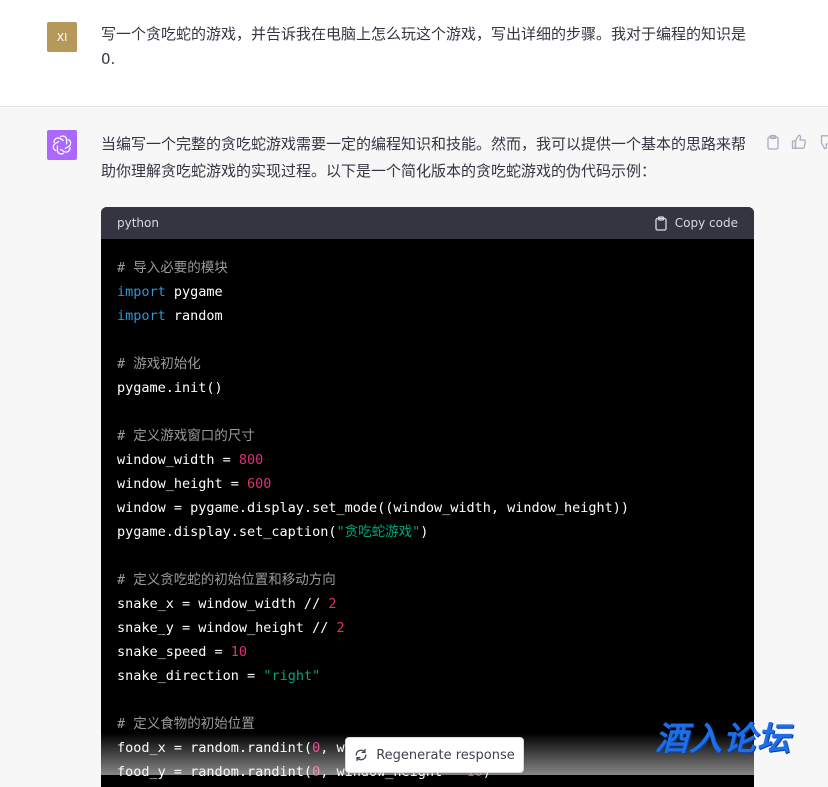 This screenshot has height=787, width=828. What do you see at coordinates (62, 145) in the screenshot?
I see `openai-logo-icon` at bounding box center [62, 145].